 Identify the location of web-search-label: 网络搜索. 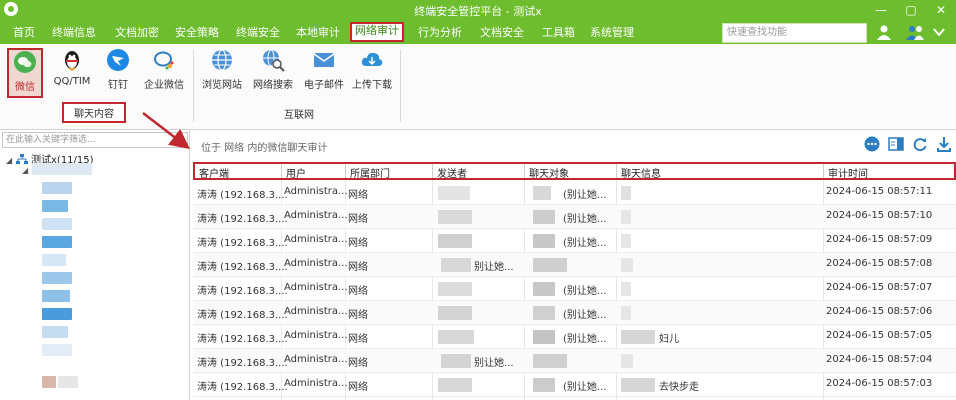
(273, 85).